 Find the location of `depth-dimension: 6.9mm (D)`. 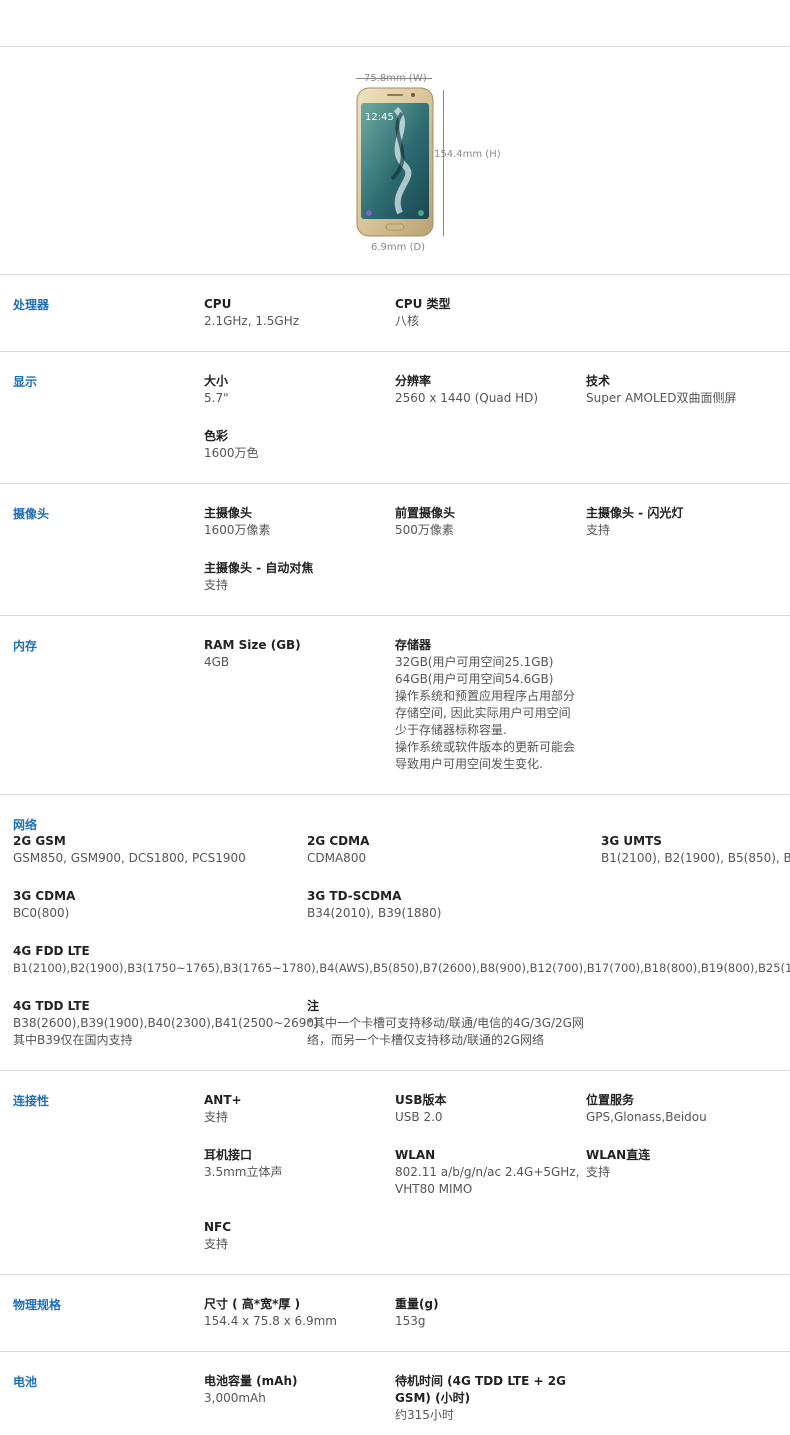

depth-dimension: 6.9mm (D) is located at coordinates (398, 247).